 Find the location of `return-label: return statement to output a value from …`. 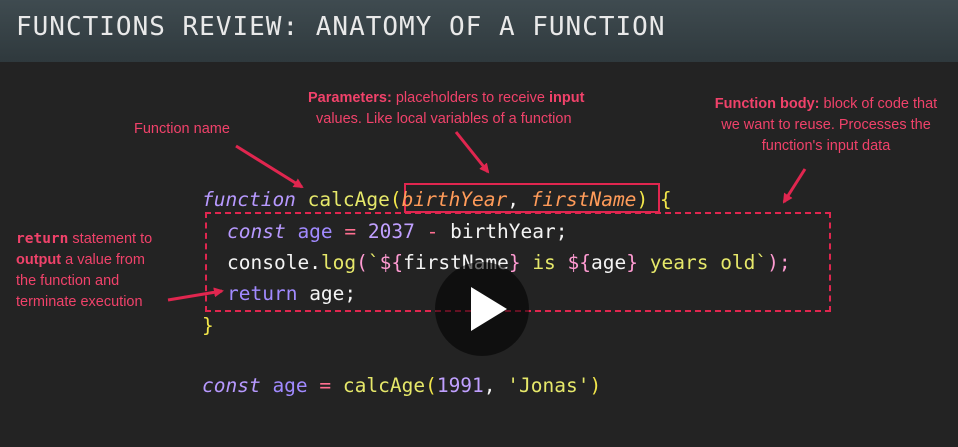

return-label: return statement to output a value from … is located at coordinates (84, 270).